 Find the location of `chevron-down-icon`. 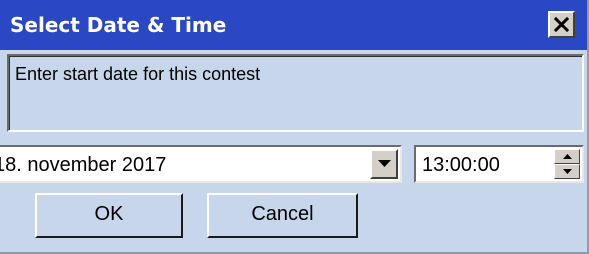

chevron-down-icon is located at coordinates (384, 163).